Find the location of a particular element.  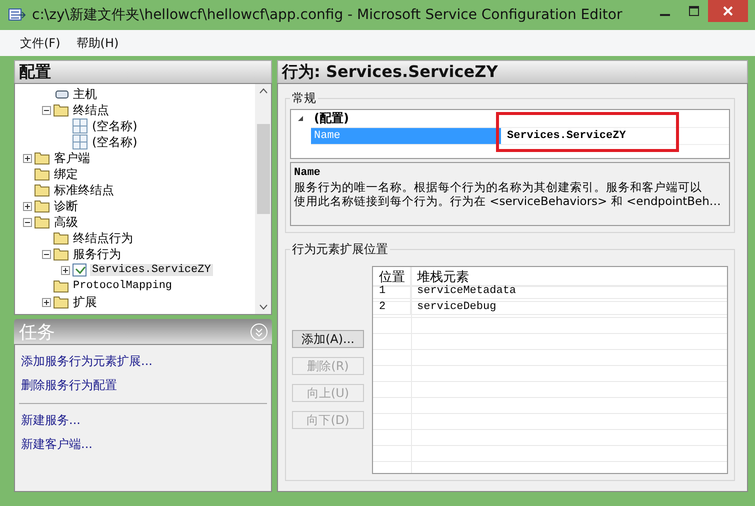

close-icon is located at coordinates (728, 11).